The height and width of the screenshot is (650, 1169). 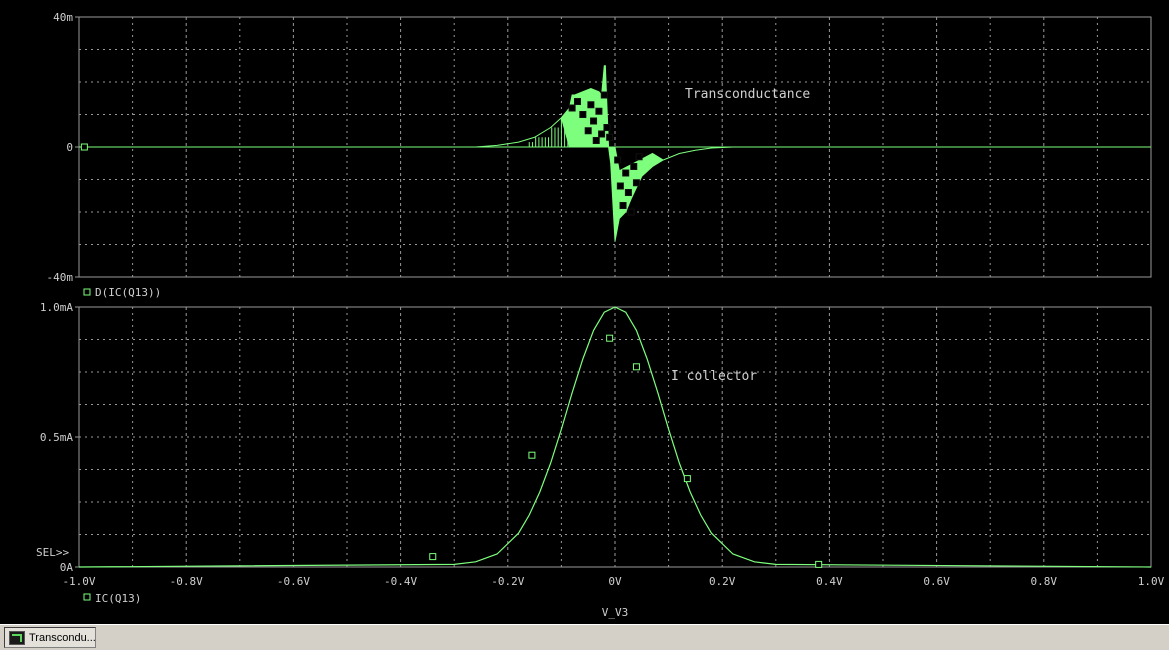 What do you see at coordinates (400, 581) in the screenshot?
I see `x-tick-label: -0.4V` at bounding box center [400, 581].